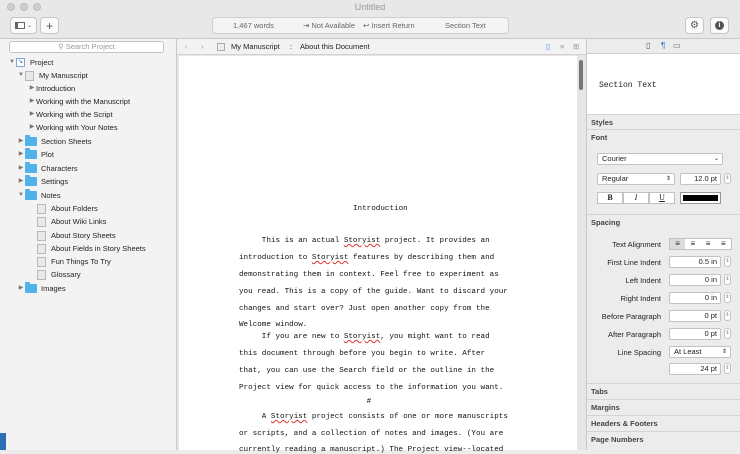  Describe the element at coordinates (727, 261) in the screenshot. I see `first-line-indent-stepper: ⇕` at that location.